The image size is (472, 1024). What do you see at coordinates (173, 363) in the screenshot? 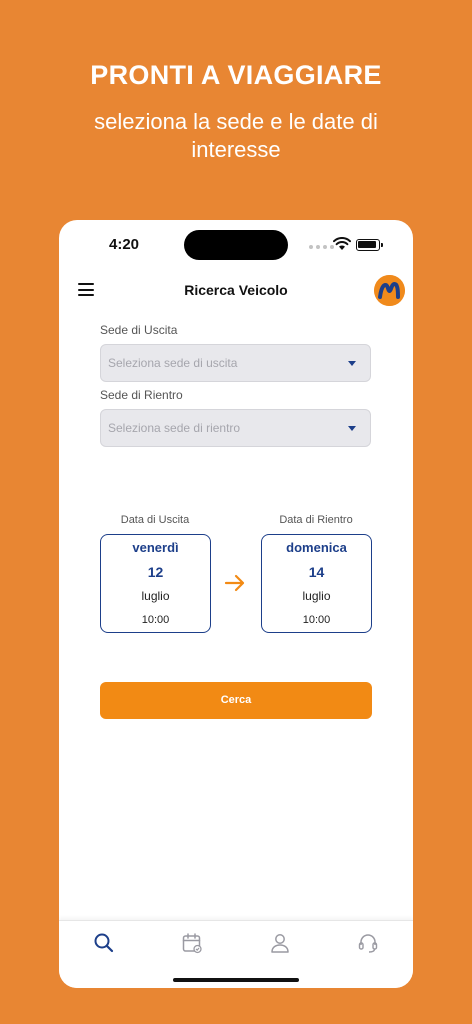
I see `pickup-location-placeholder: Seleziona sede di uscita` at bounding box center [173, 363].